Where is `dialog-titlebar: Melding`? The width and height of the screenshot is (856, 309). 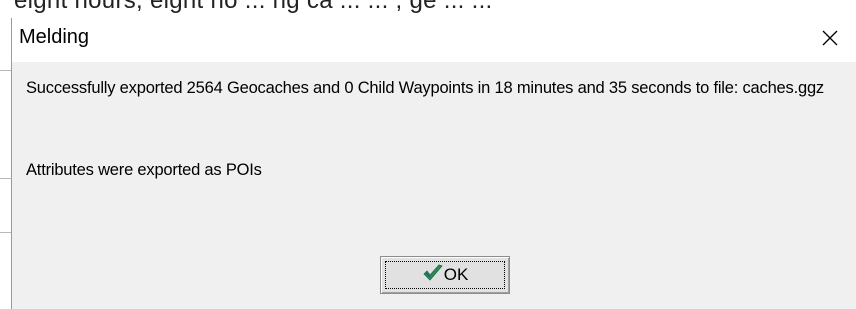
dialog-titlebar: Melding is located at coordinates (434, 40).